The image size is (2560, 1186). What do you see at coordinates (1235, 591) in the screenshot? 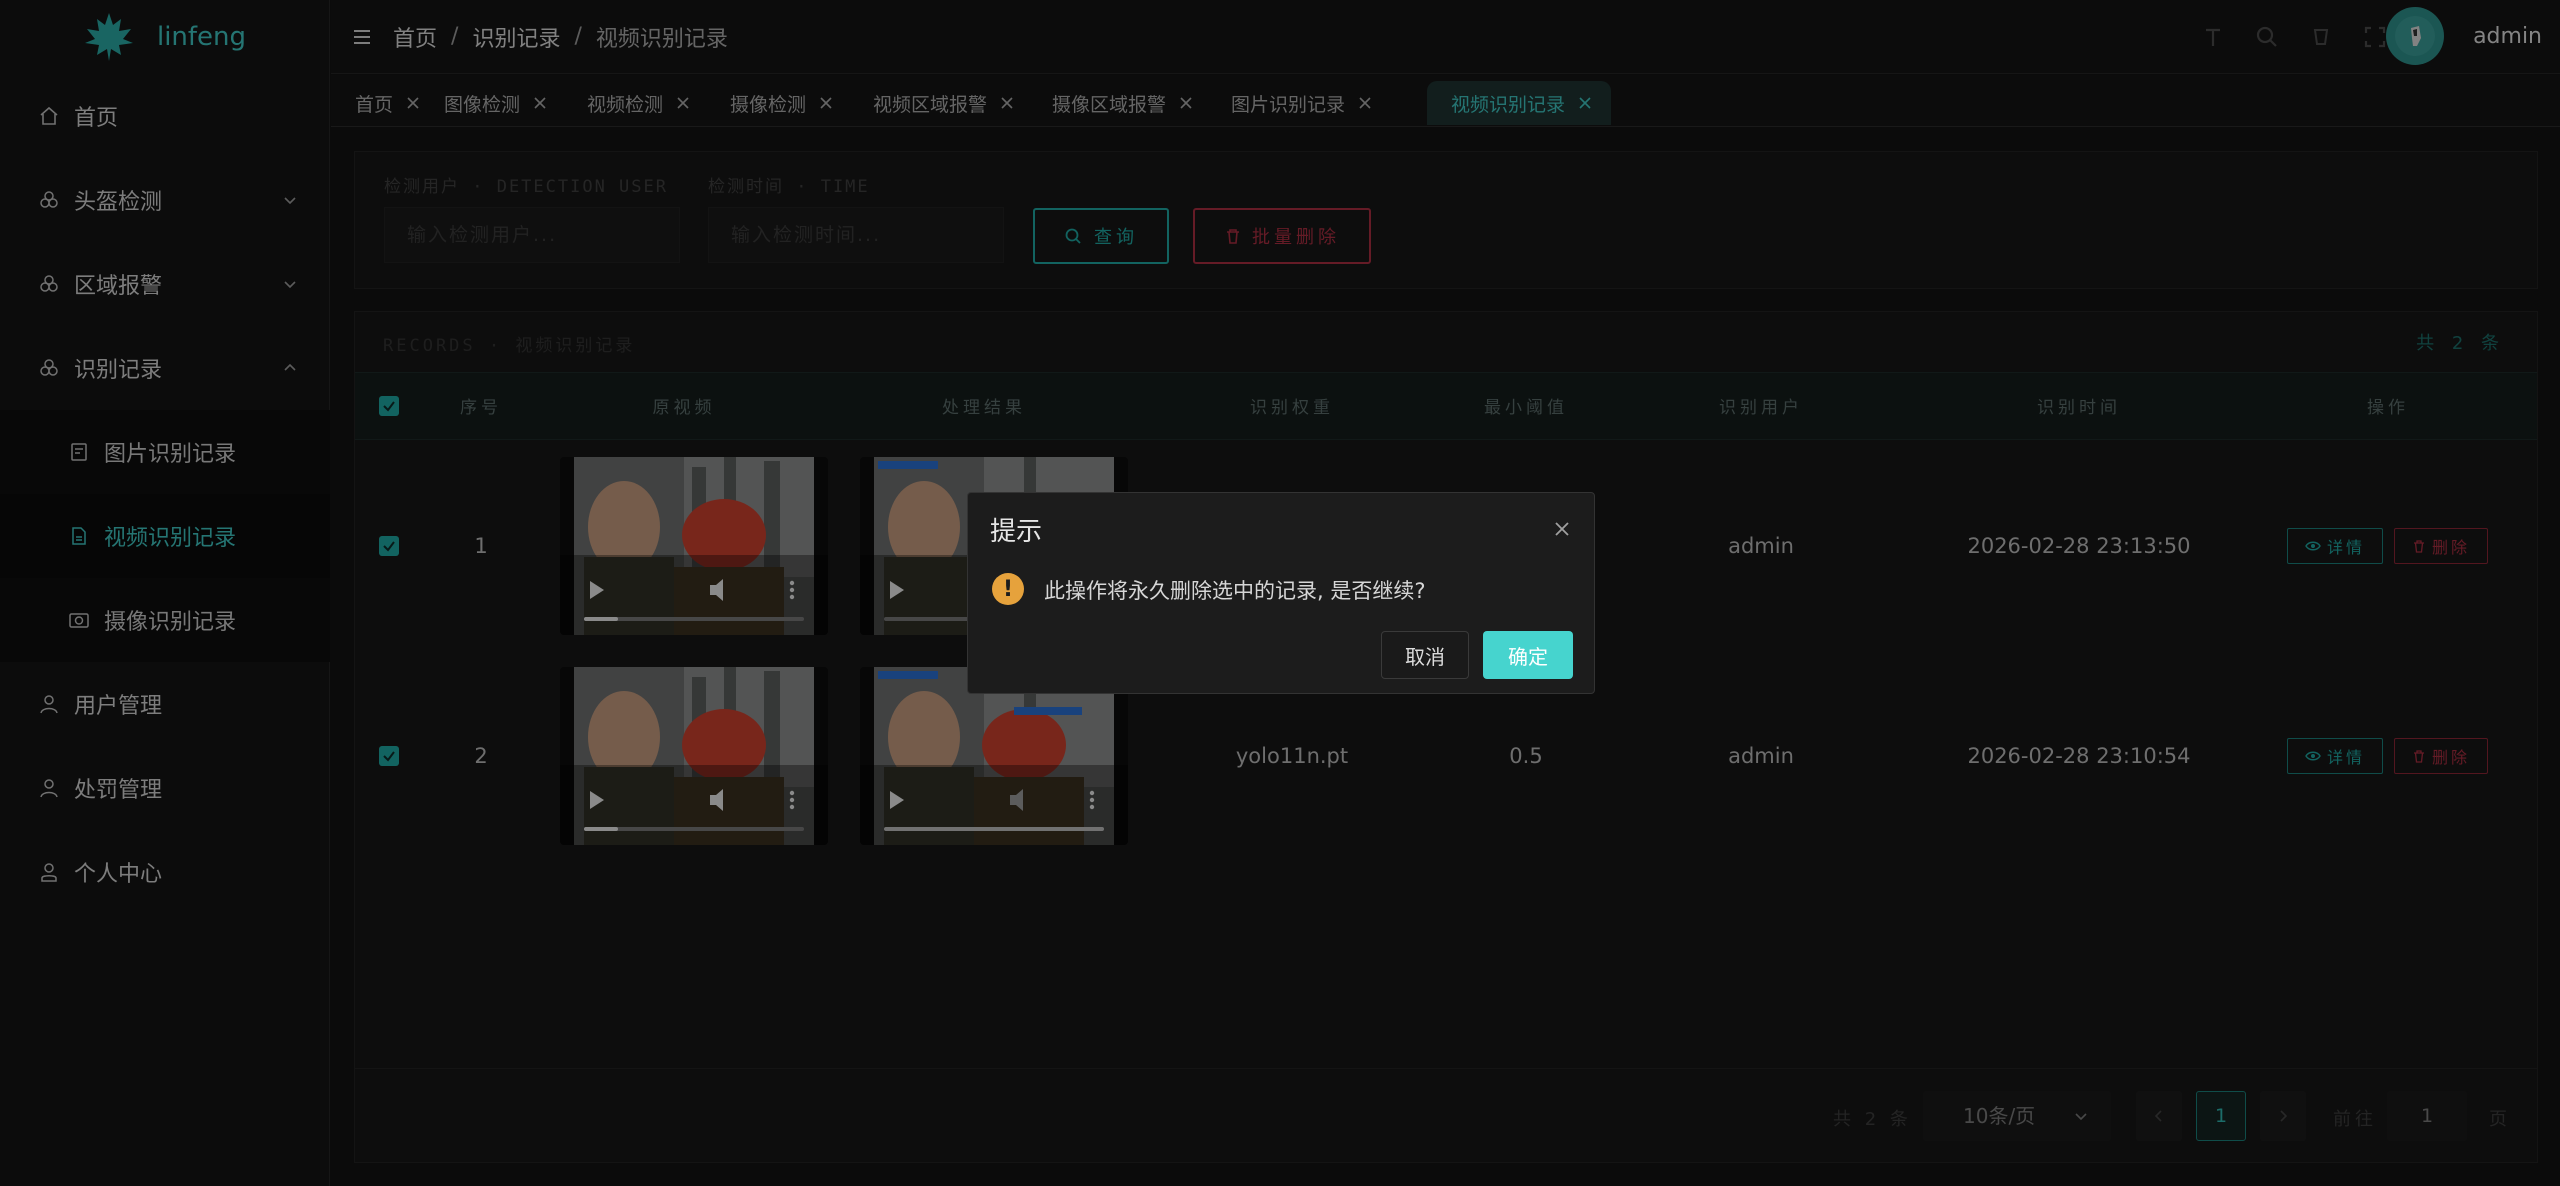
I see `dialog-message: 此操作将永久删除选中的记录, 是否继续?` at bounding box center [1235, 591].